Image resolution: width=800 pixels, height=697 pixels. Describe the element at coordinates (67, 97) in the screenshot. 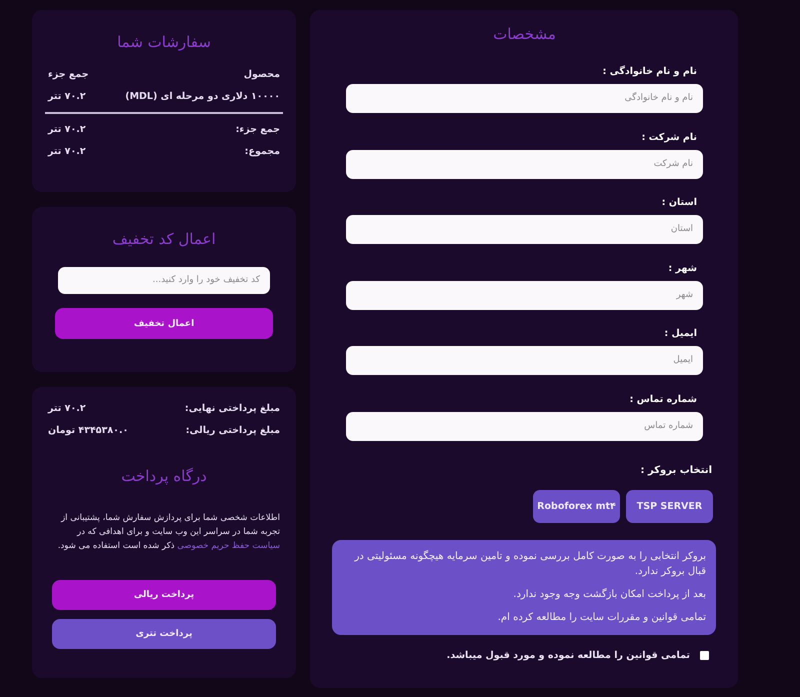

I see `subtotal-cell: ۷۰.۲ تتر` at that location.